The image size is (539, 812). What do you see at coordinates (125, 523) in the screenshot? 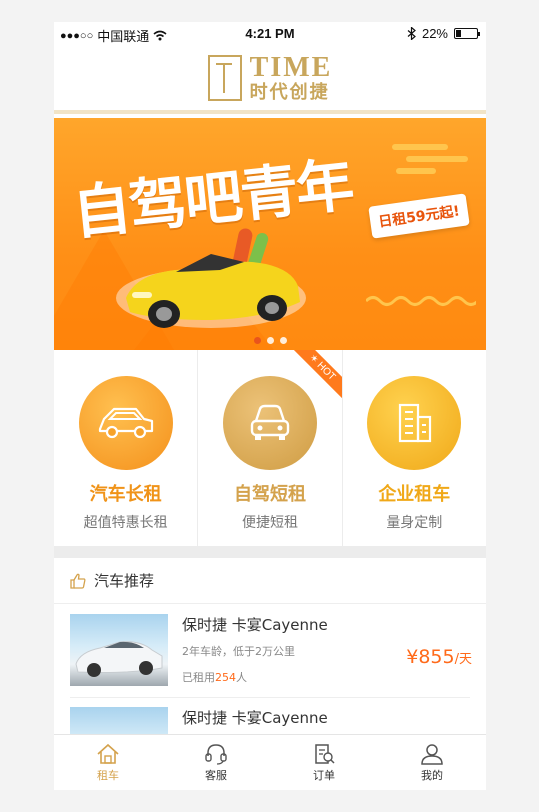
I see `service-desc: 超值特惠长租` at bounding box center [125, 523].